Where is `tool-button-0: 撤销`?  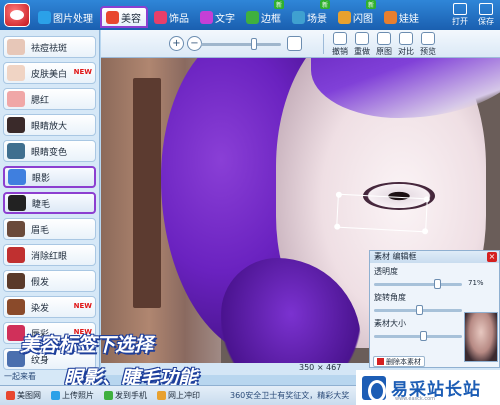
tool-button-0: 撤销 is located at coordinates (340, 44).